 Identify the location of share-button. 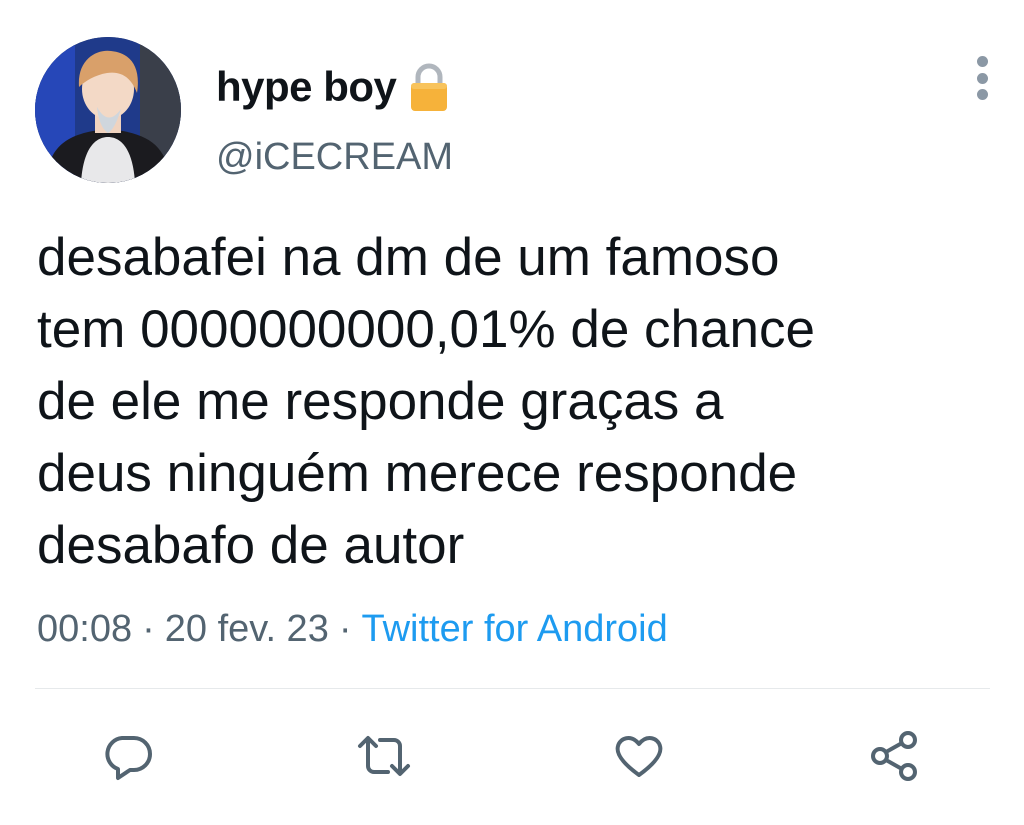
(894, 756).